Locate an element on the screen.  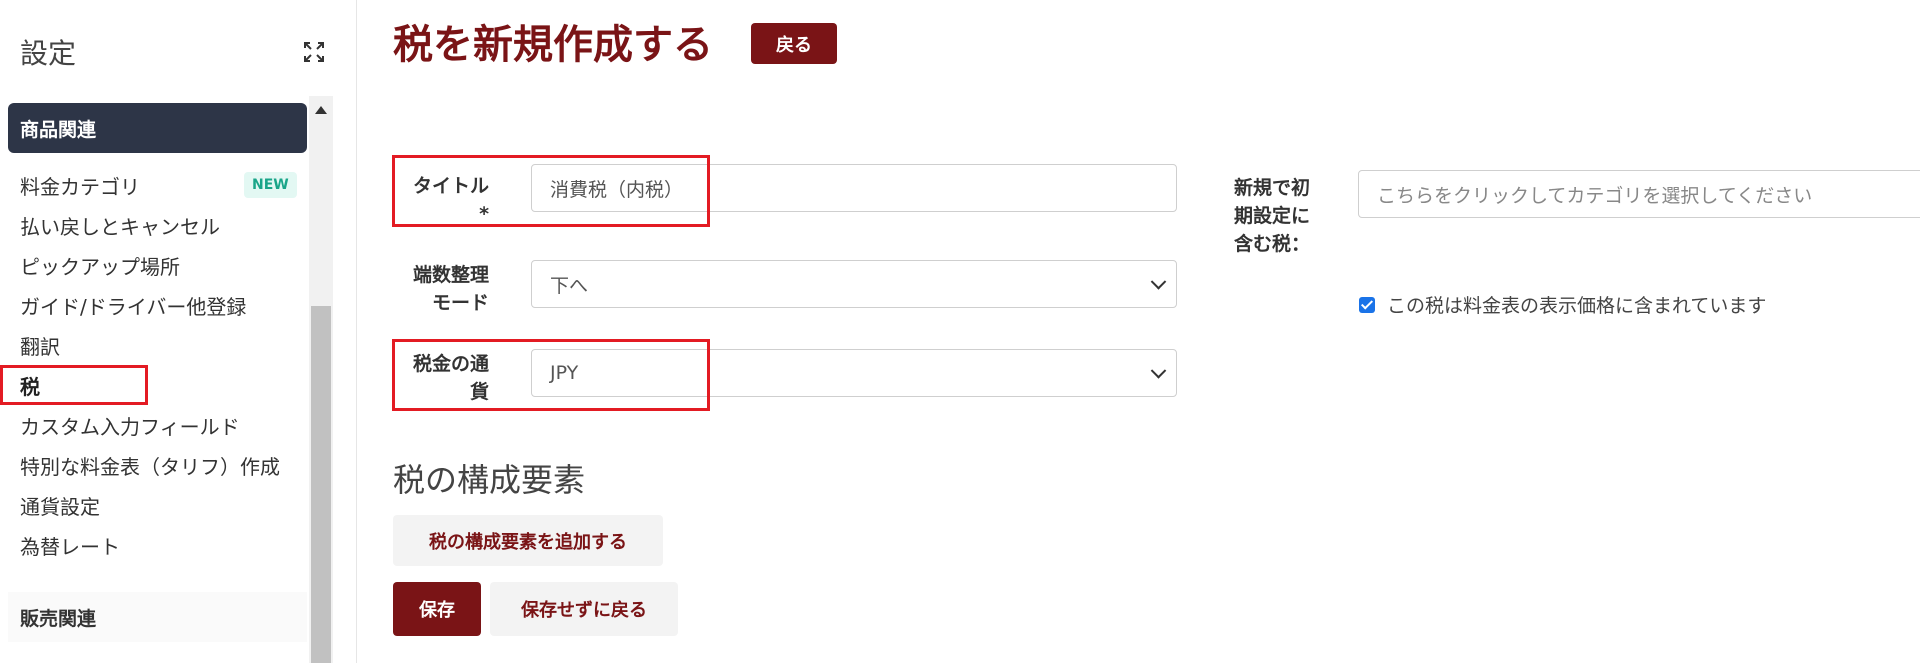
sidebar-item-label: ガイド/ドライバー他登録 is located at coordinates (133, 306).